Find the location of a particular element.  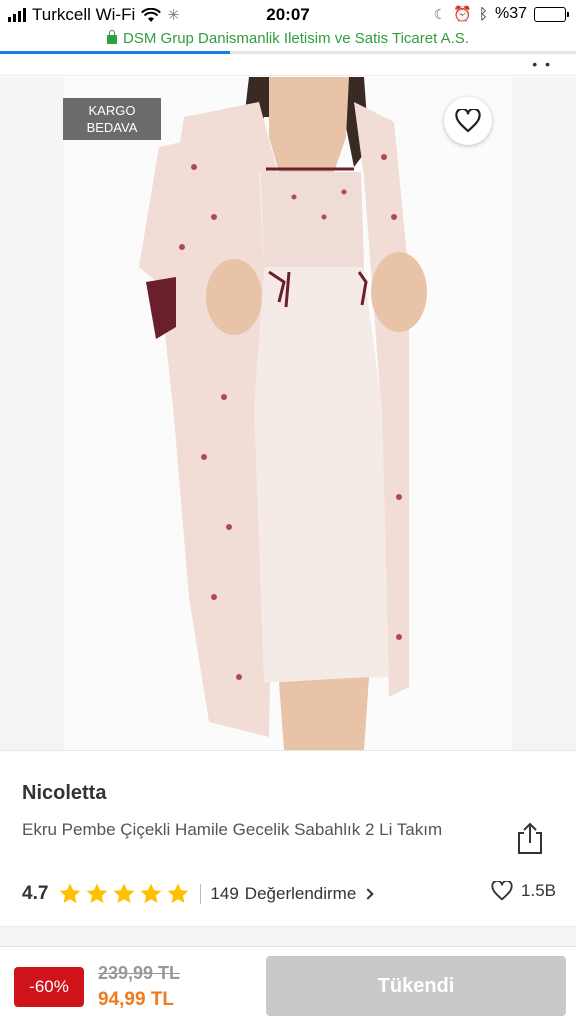

badge-line-1: KARGO is located at coordinates (112, 110).